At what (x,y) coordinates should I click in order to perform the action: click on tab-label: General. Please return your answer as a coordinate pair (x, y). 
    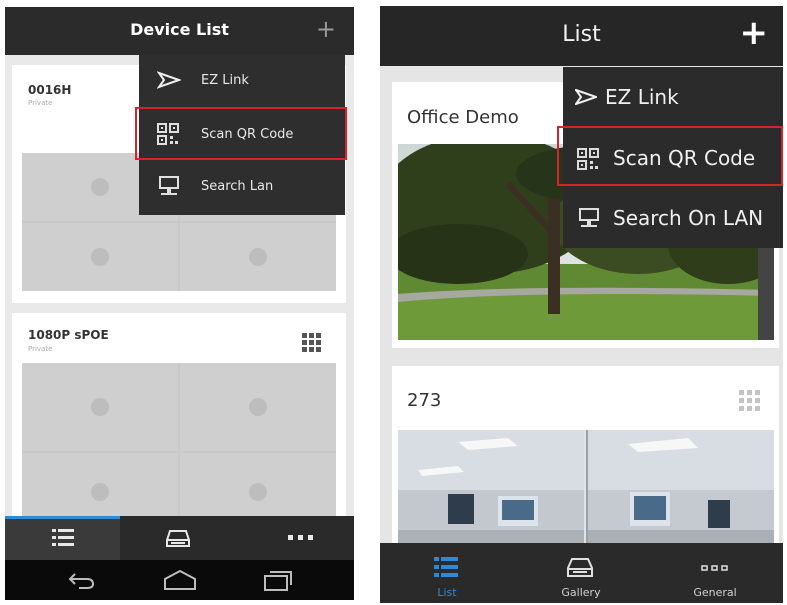
    Looking at the image, I should click on (715, 592).